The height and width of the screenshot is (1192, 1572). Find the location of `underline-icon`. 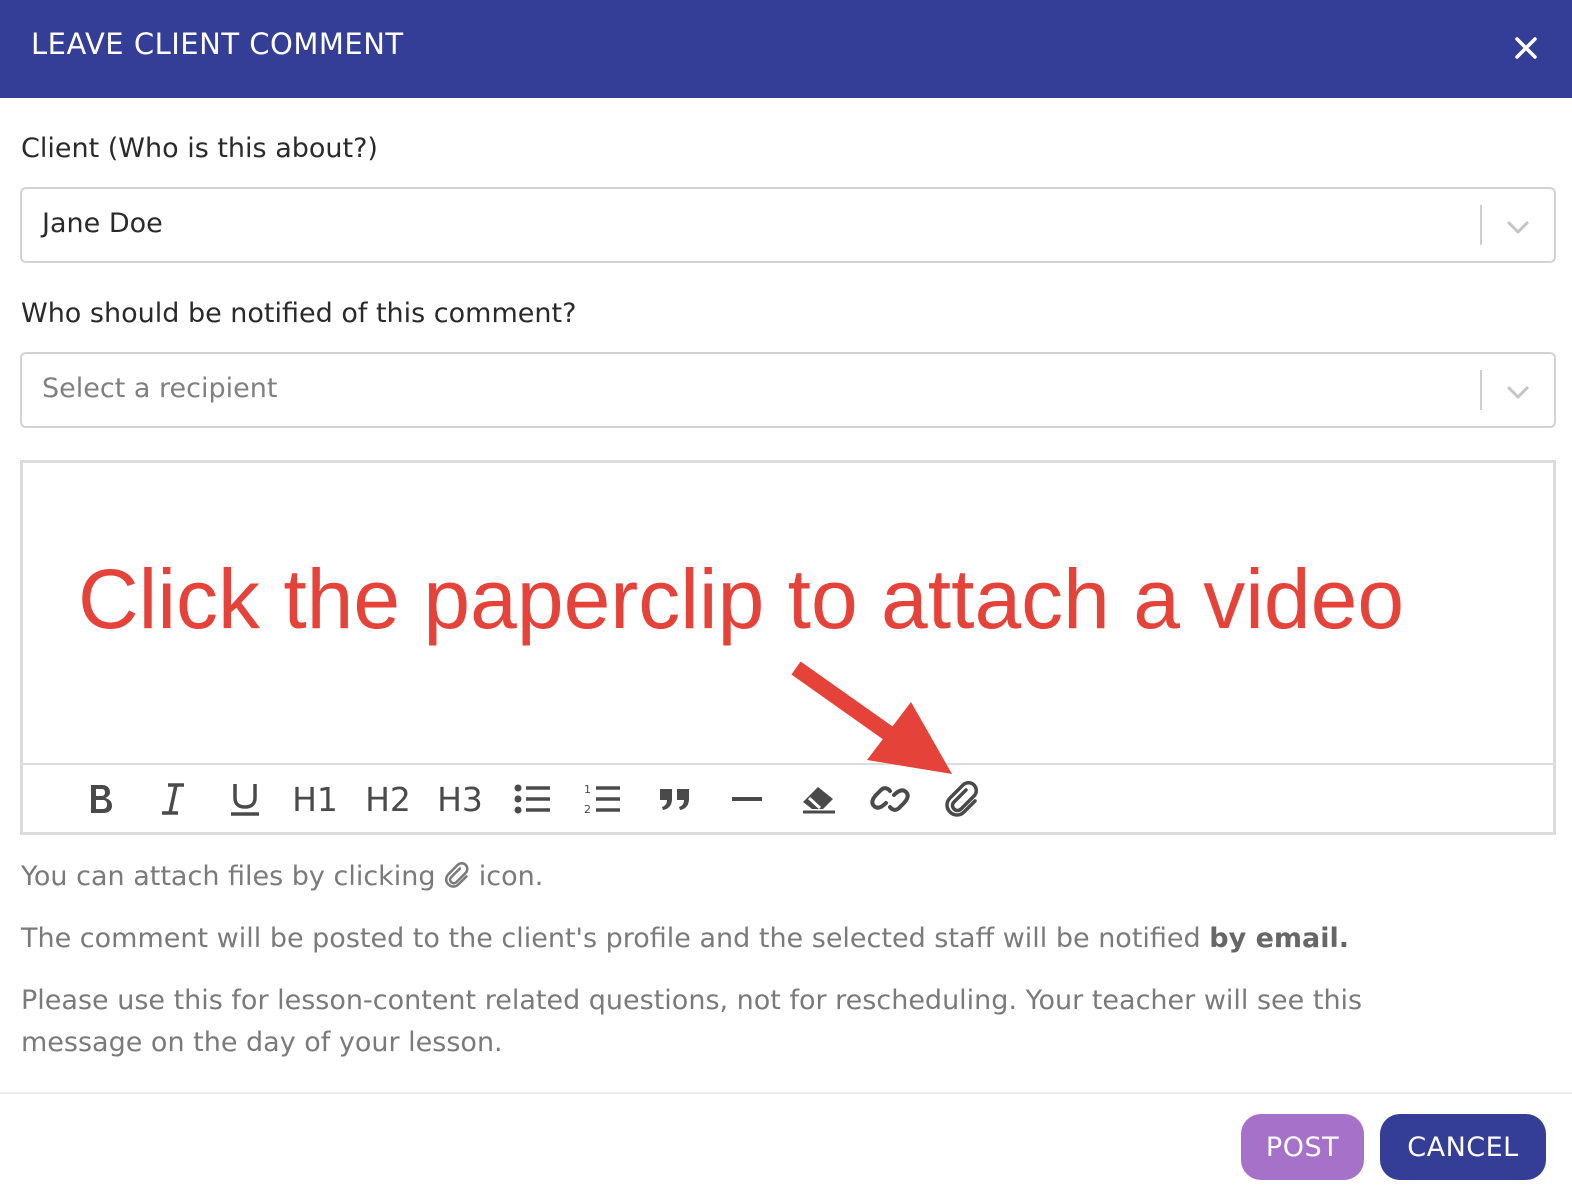

underline-icon is located at coordinates (245, 800).